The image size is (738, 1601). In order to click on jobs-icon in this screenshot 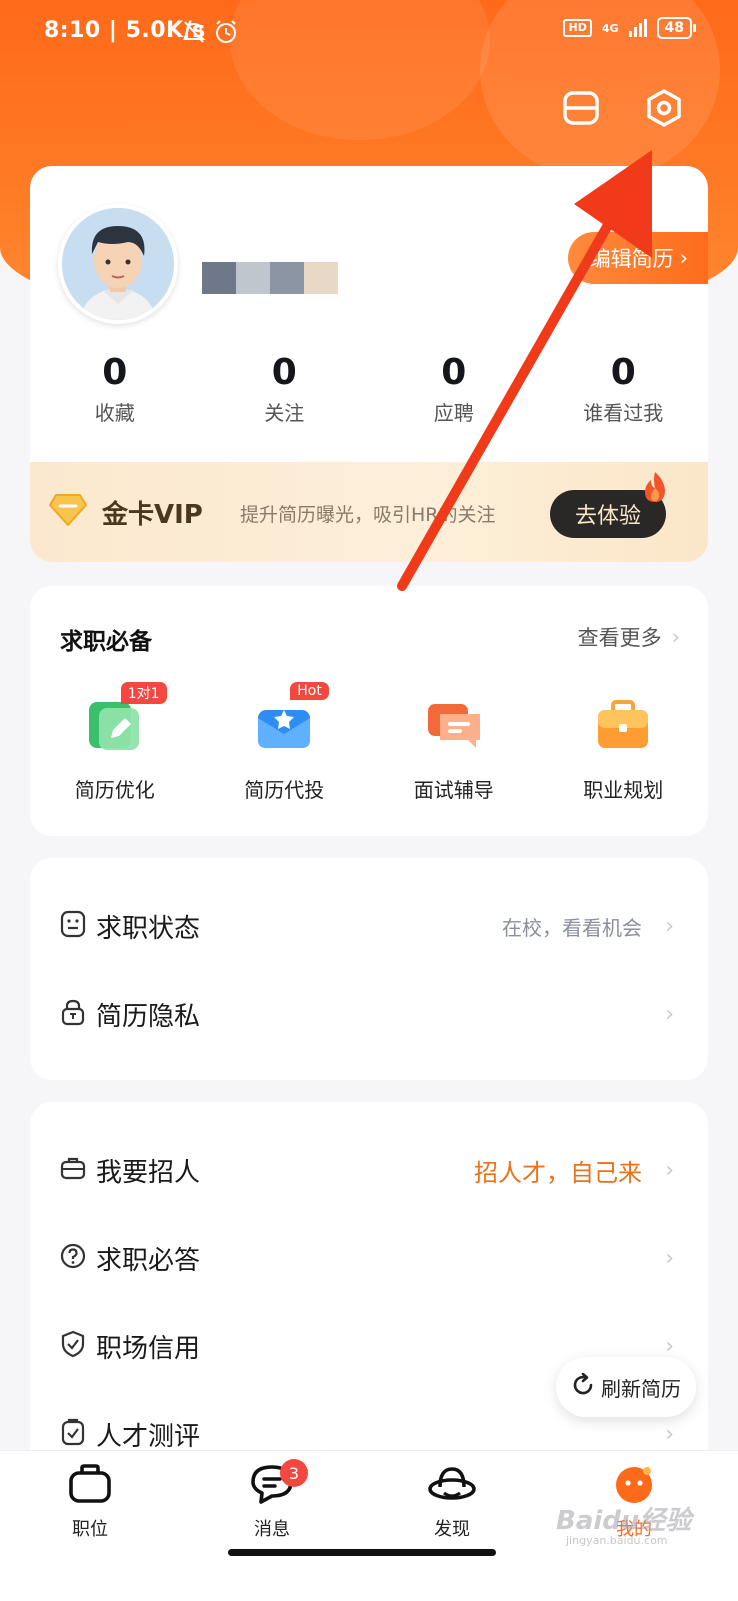, I will do `click(90, 1486)`.